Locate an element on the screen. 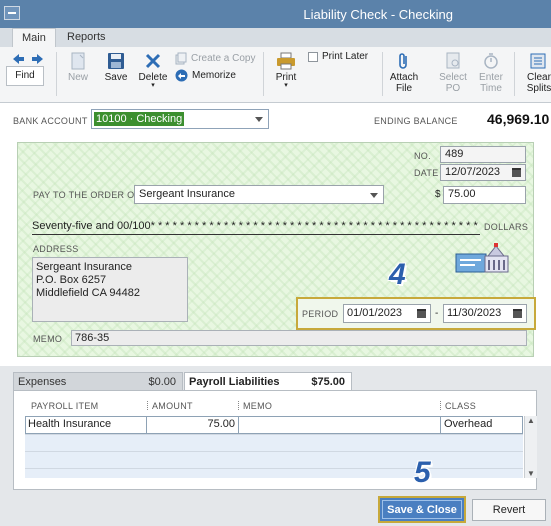 This screenshot has height=526, width=551. create-copy-button: Create a Copy is located at coordinates (215, 58).